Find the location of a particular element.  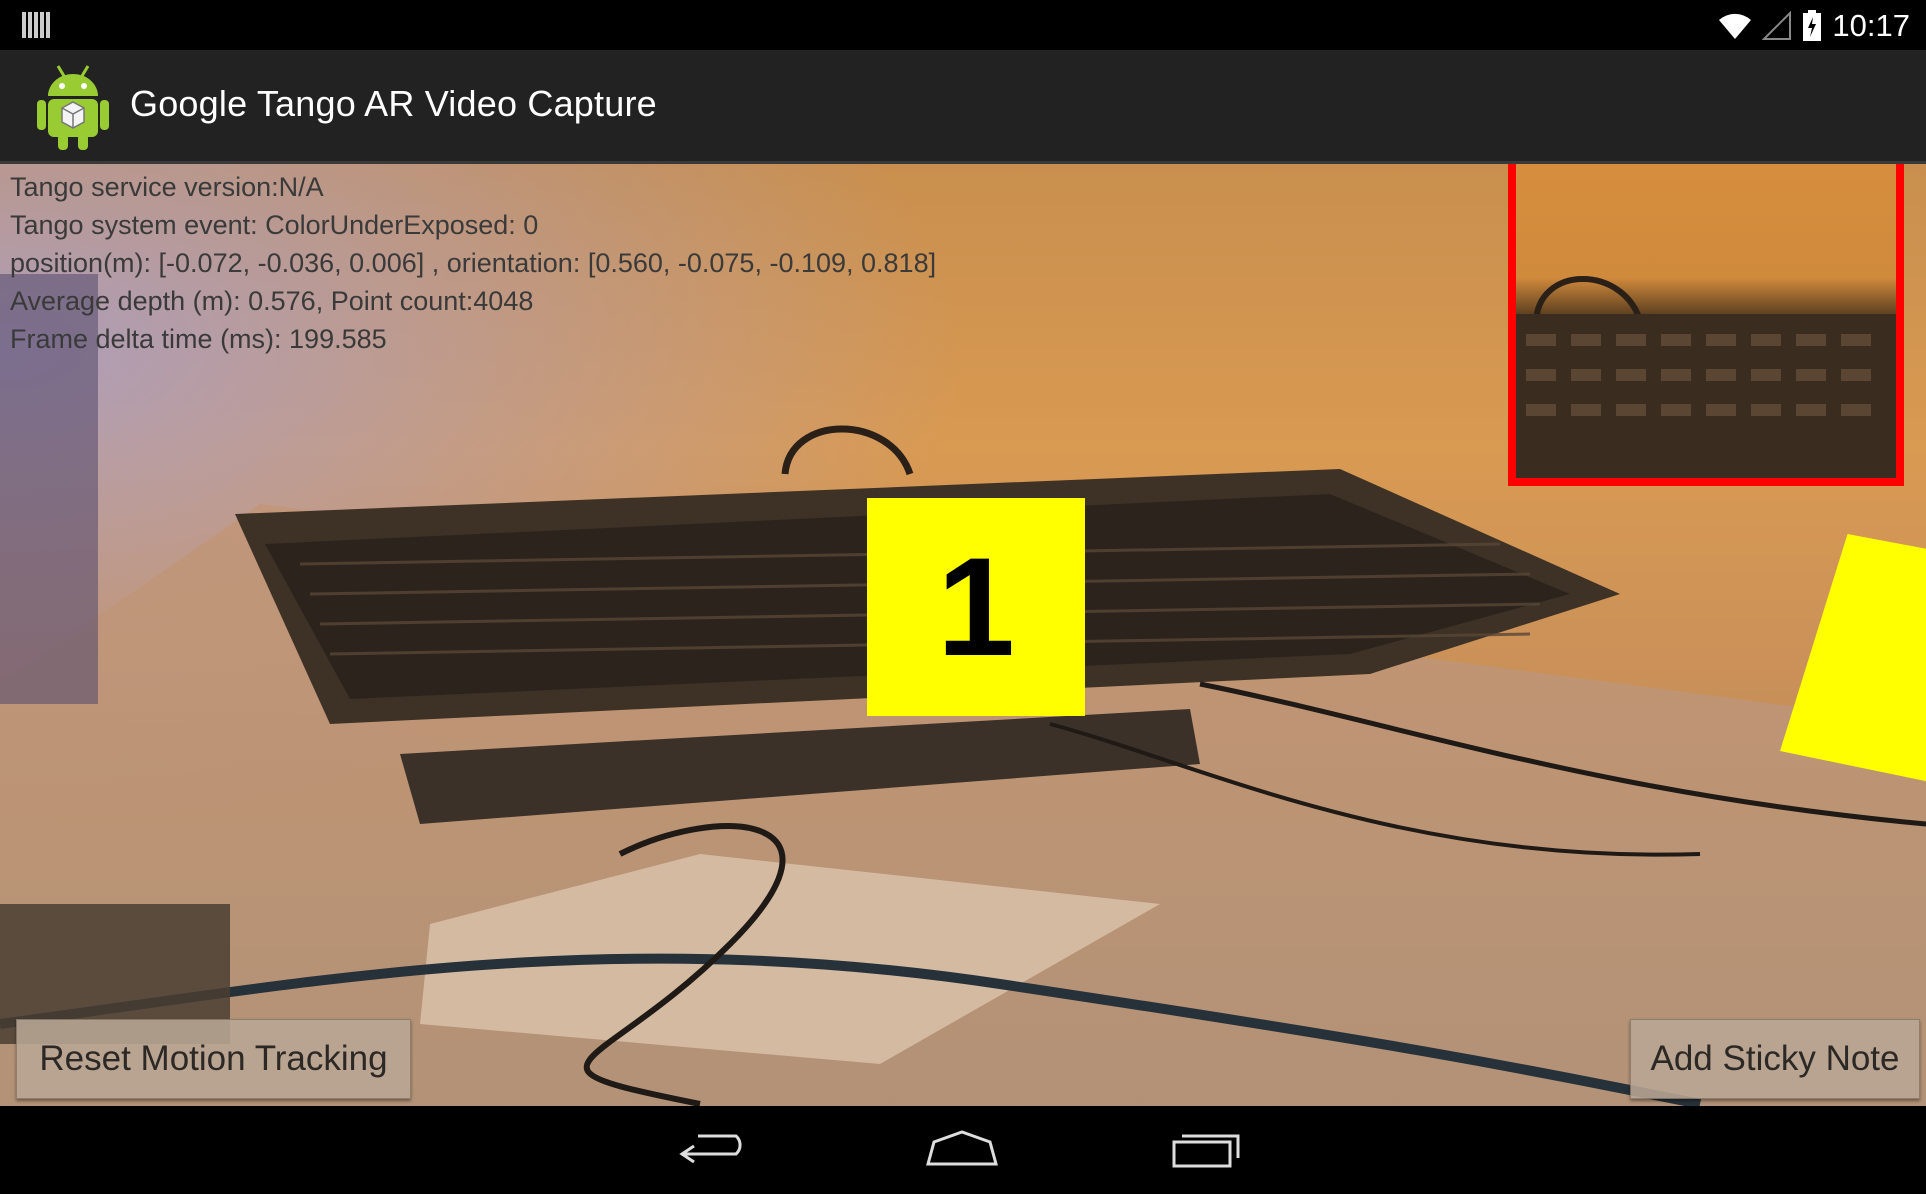

sticky-note: 1 is located at coordinates (976, 607).